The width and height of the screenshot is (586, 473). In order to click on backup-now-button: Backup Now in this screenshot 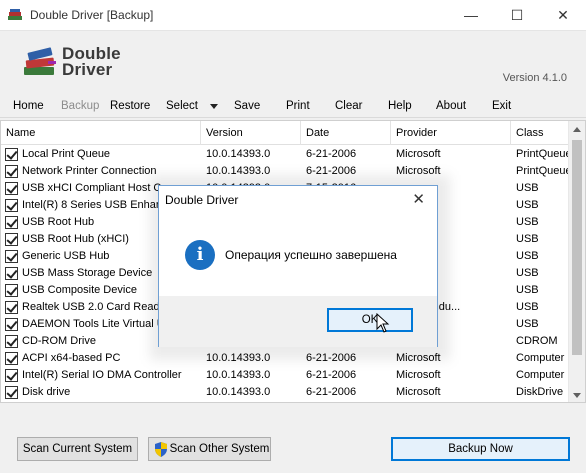, I will do `click(480, 449)`.